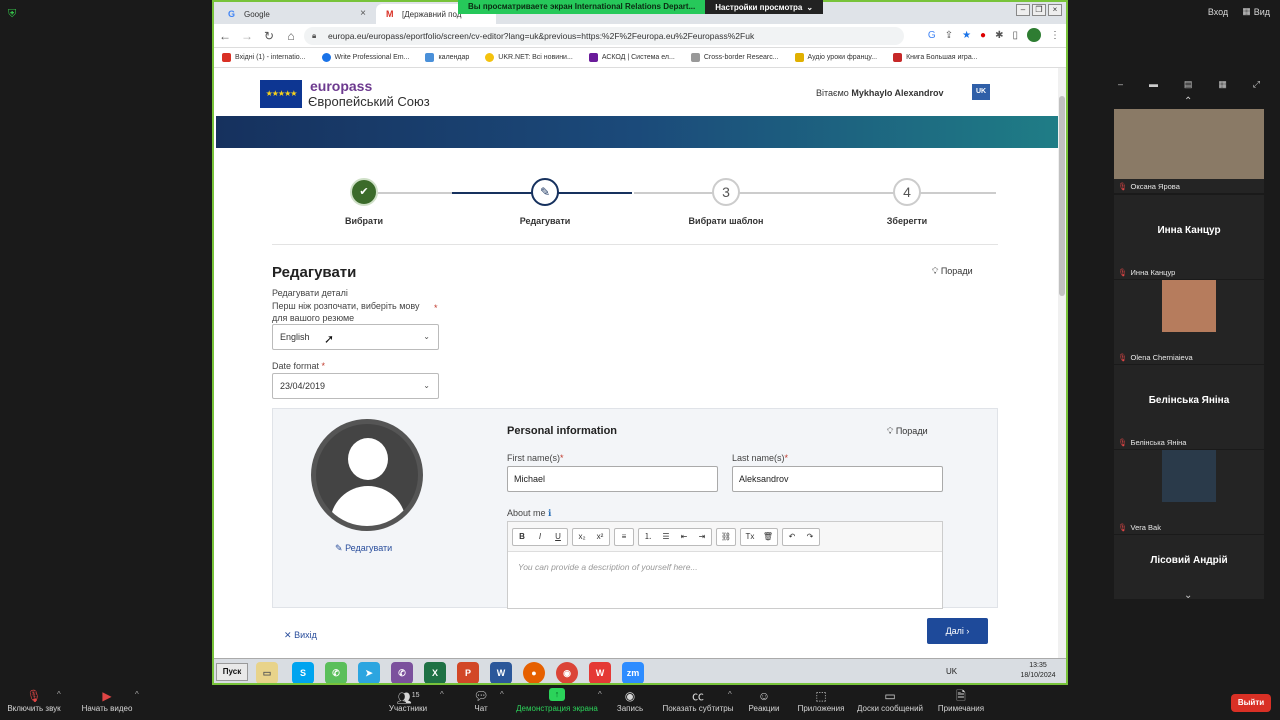 This screenshot has height=720, width=1280. I want to click on view-button: ▦ Вид, so click(1256, 11).